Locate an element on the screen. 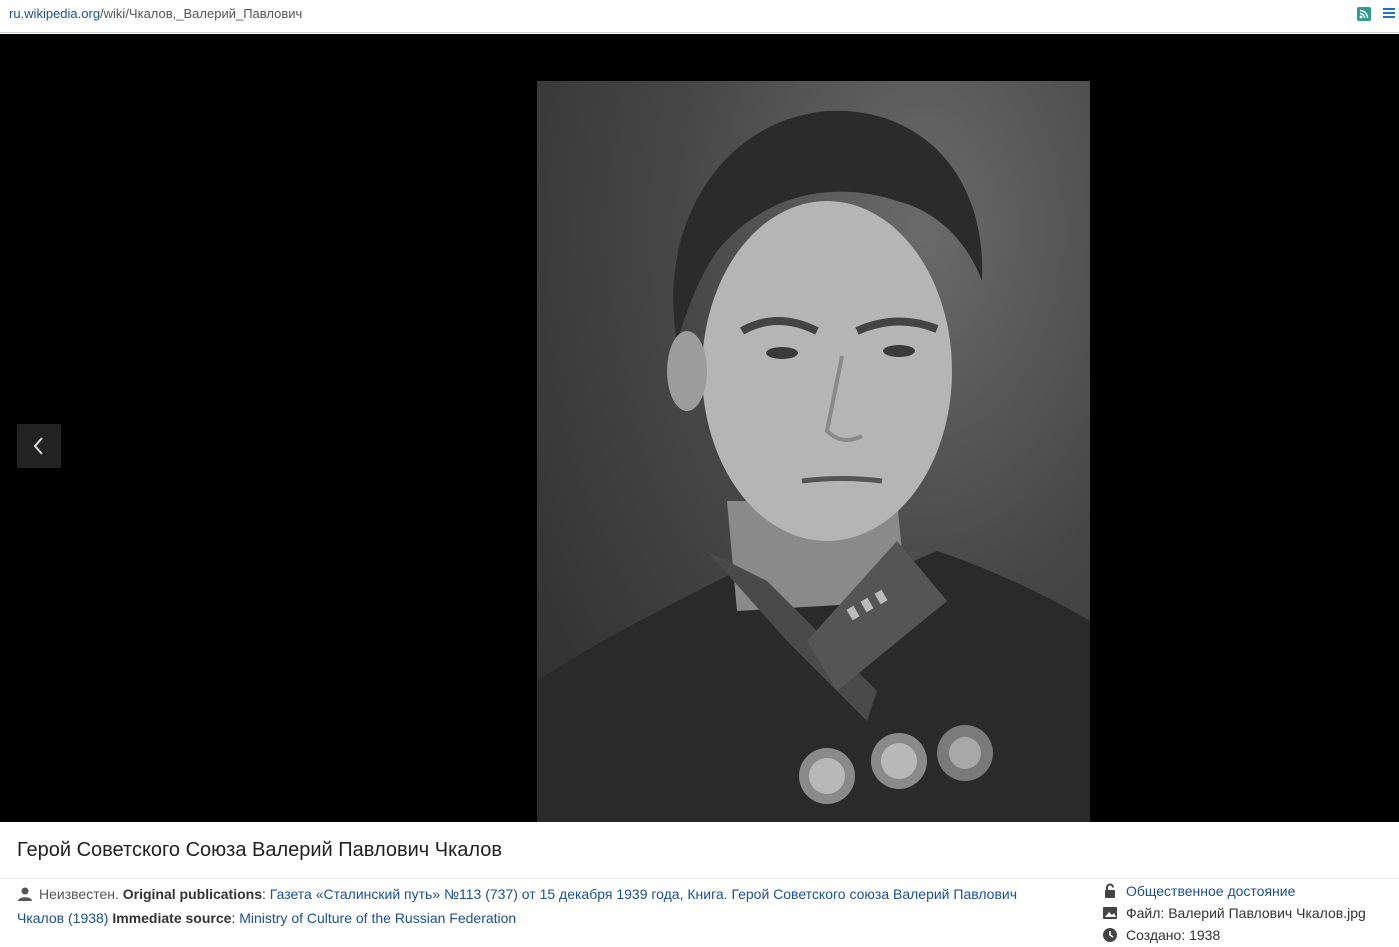  image-icon is located at coordinates (1110, 913).